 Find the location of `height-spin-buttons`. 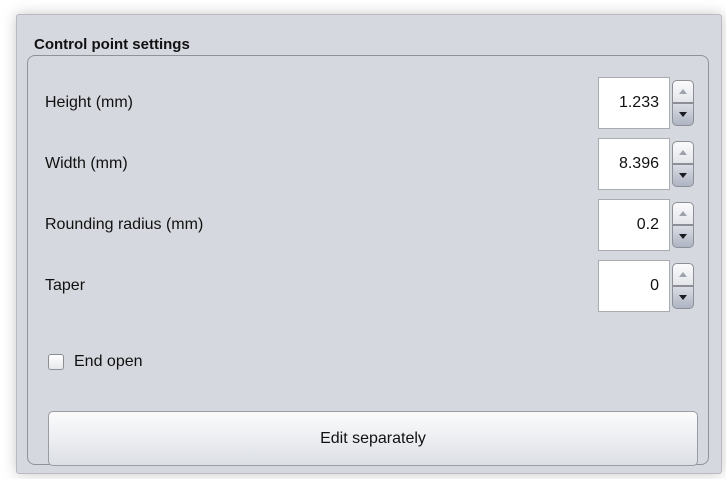

height-spin-buttons is located at coordinates (683, 103).